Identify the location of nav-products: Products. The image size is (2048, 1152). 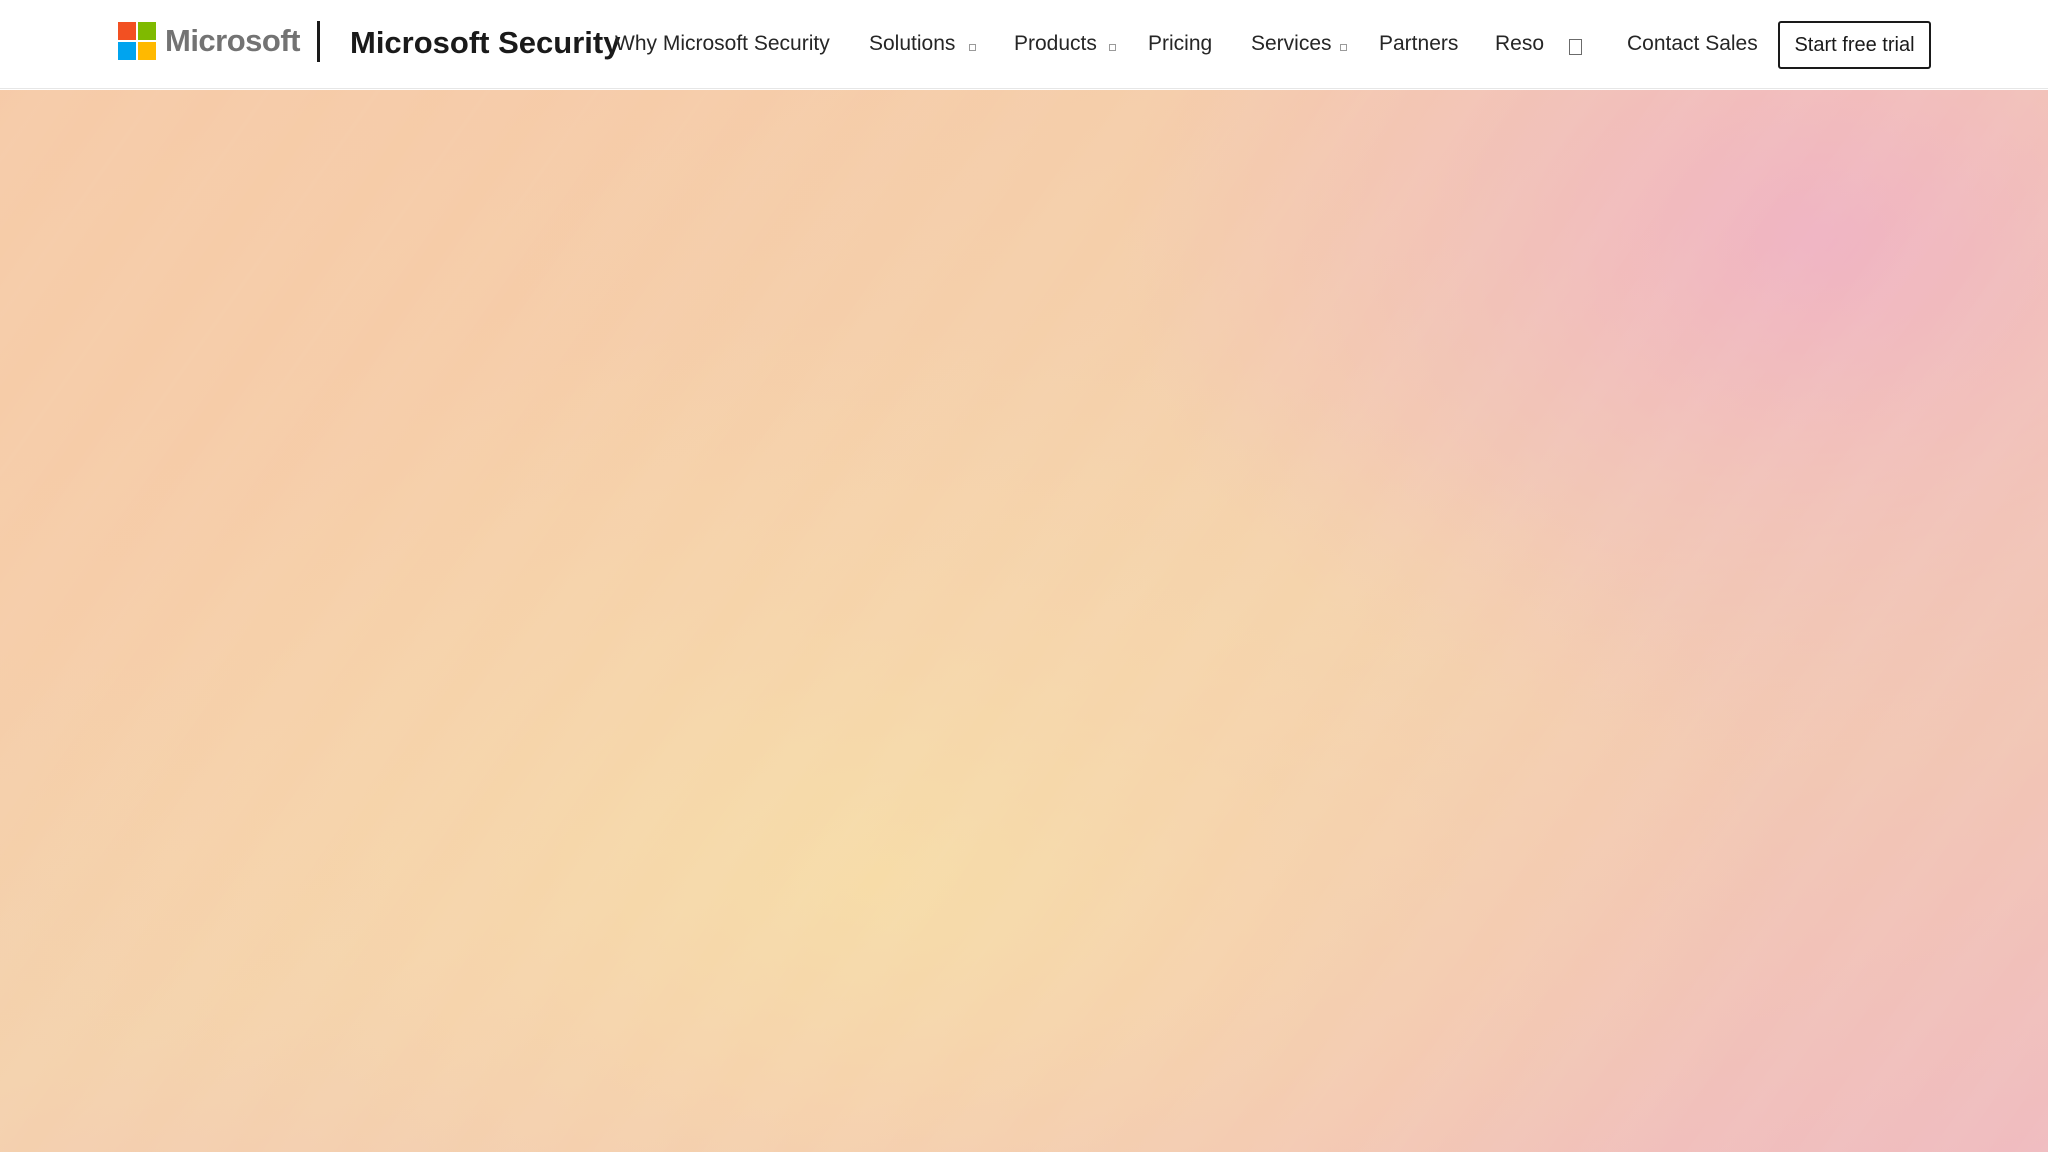
(1055, 44).